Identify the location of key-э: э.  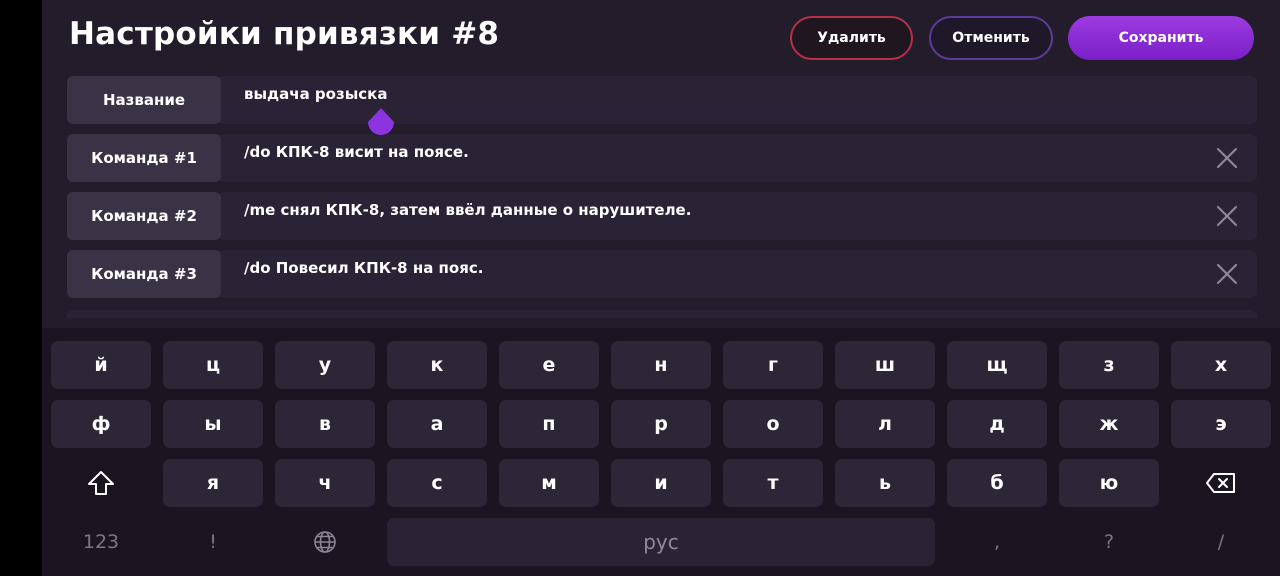
(1221, 424).